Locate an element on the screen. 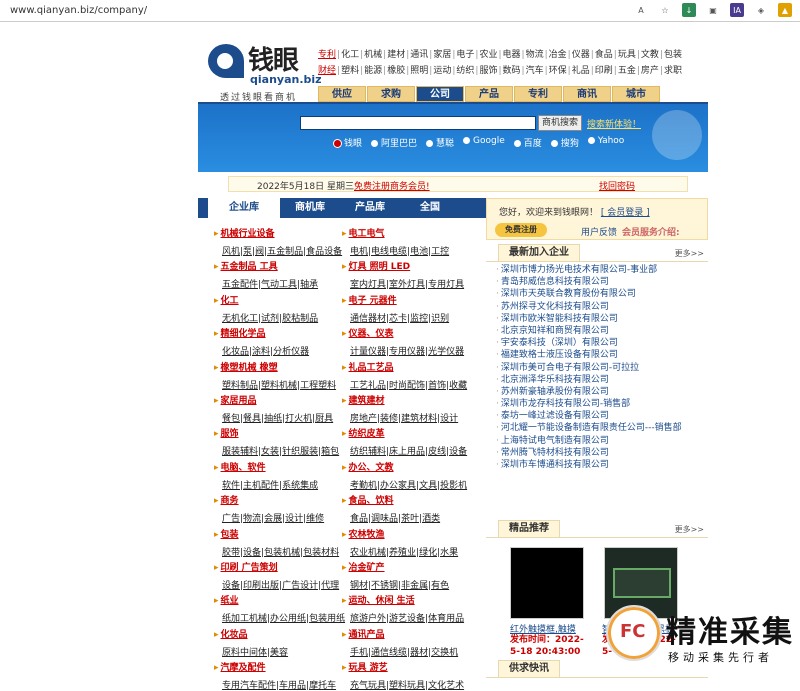 The image size is (800, 691). company-link: 深圳市龙存科技有限公司-销售部 is located at coordinates (601, 404).